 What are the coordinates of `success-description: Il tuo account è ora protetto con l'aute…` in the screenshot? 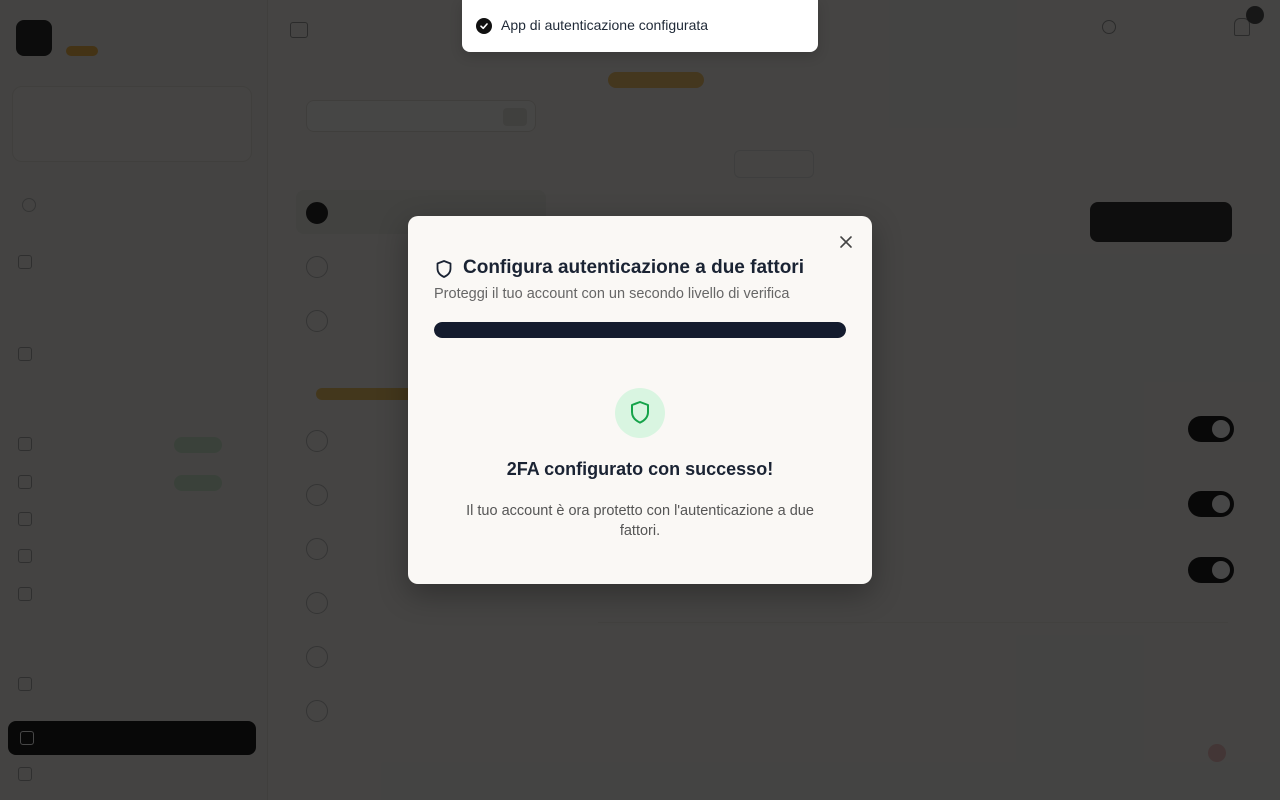 It's located at (640, 521).